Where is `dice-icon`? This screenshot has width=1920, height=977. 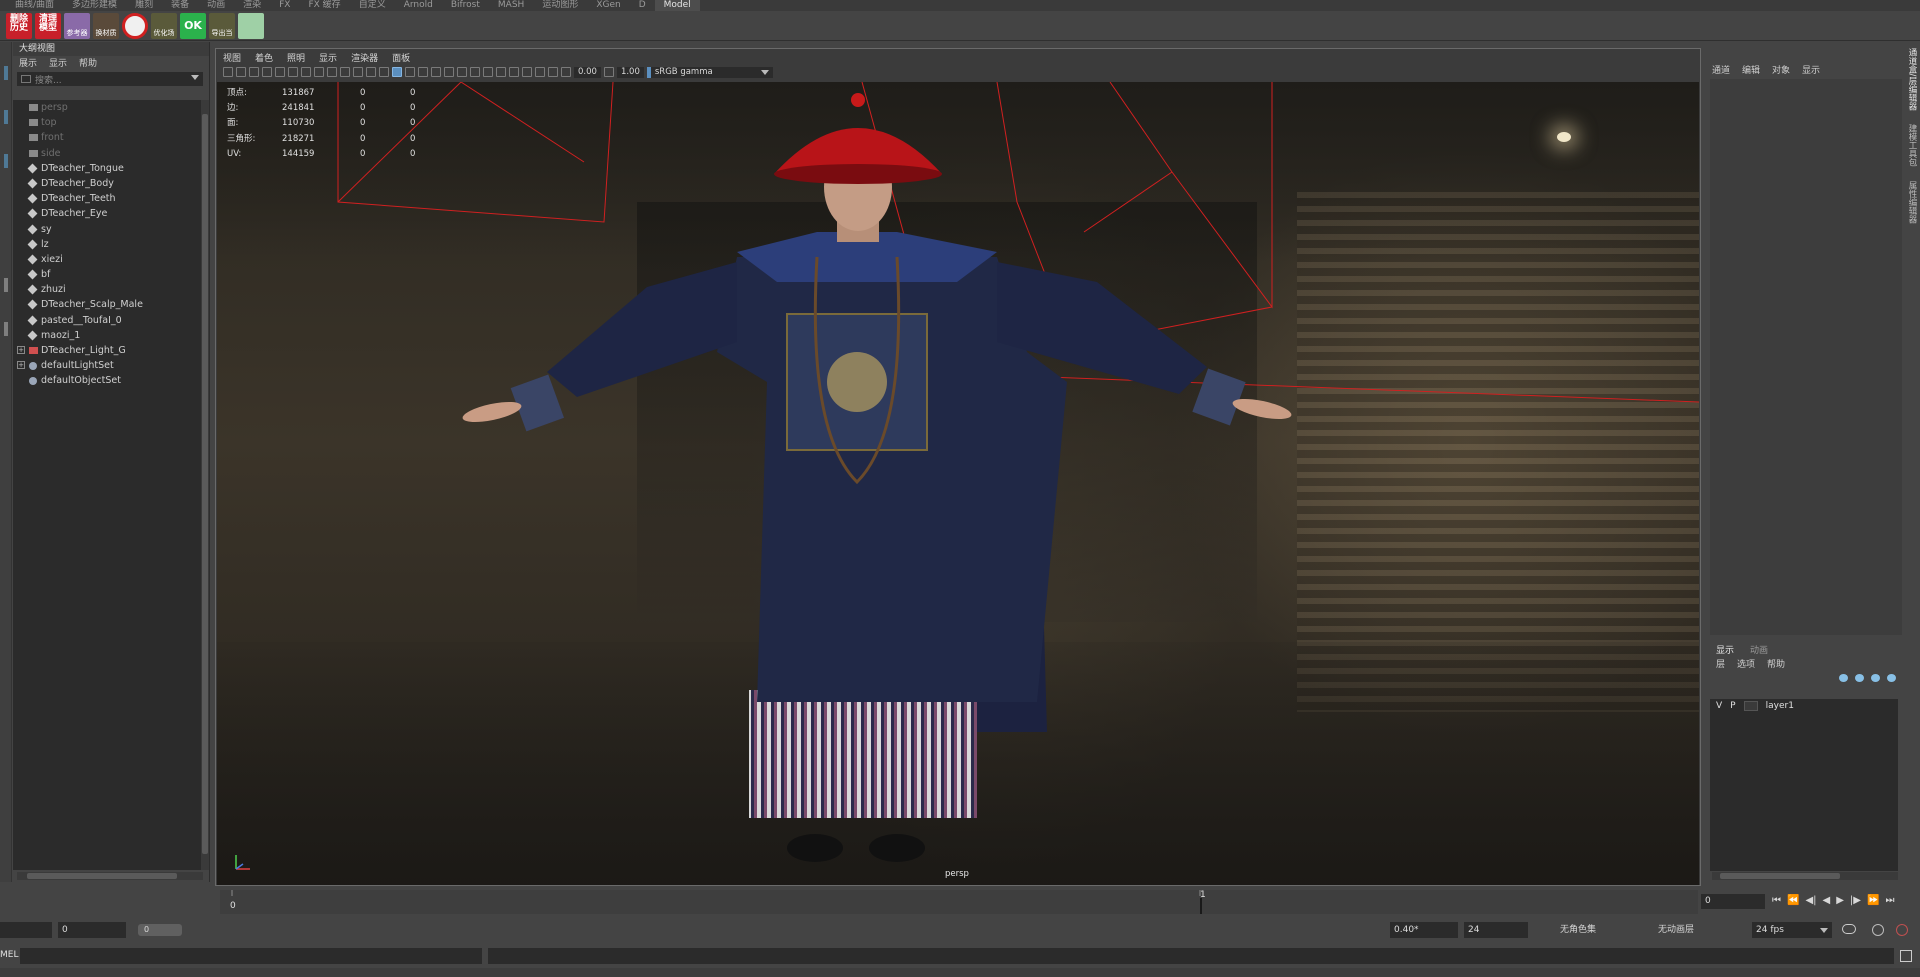 dice-icon is located at coordinates (251, 25).